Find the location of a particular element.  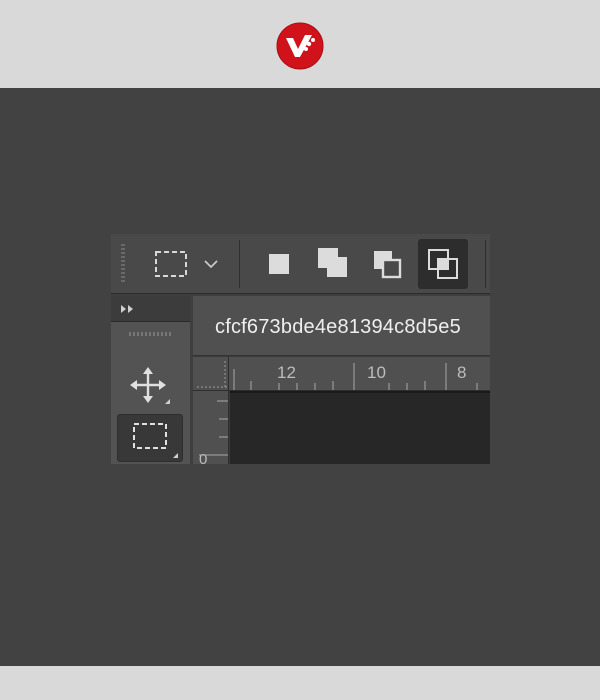

top-band is located at coordinates (300, 44).